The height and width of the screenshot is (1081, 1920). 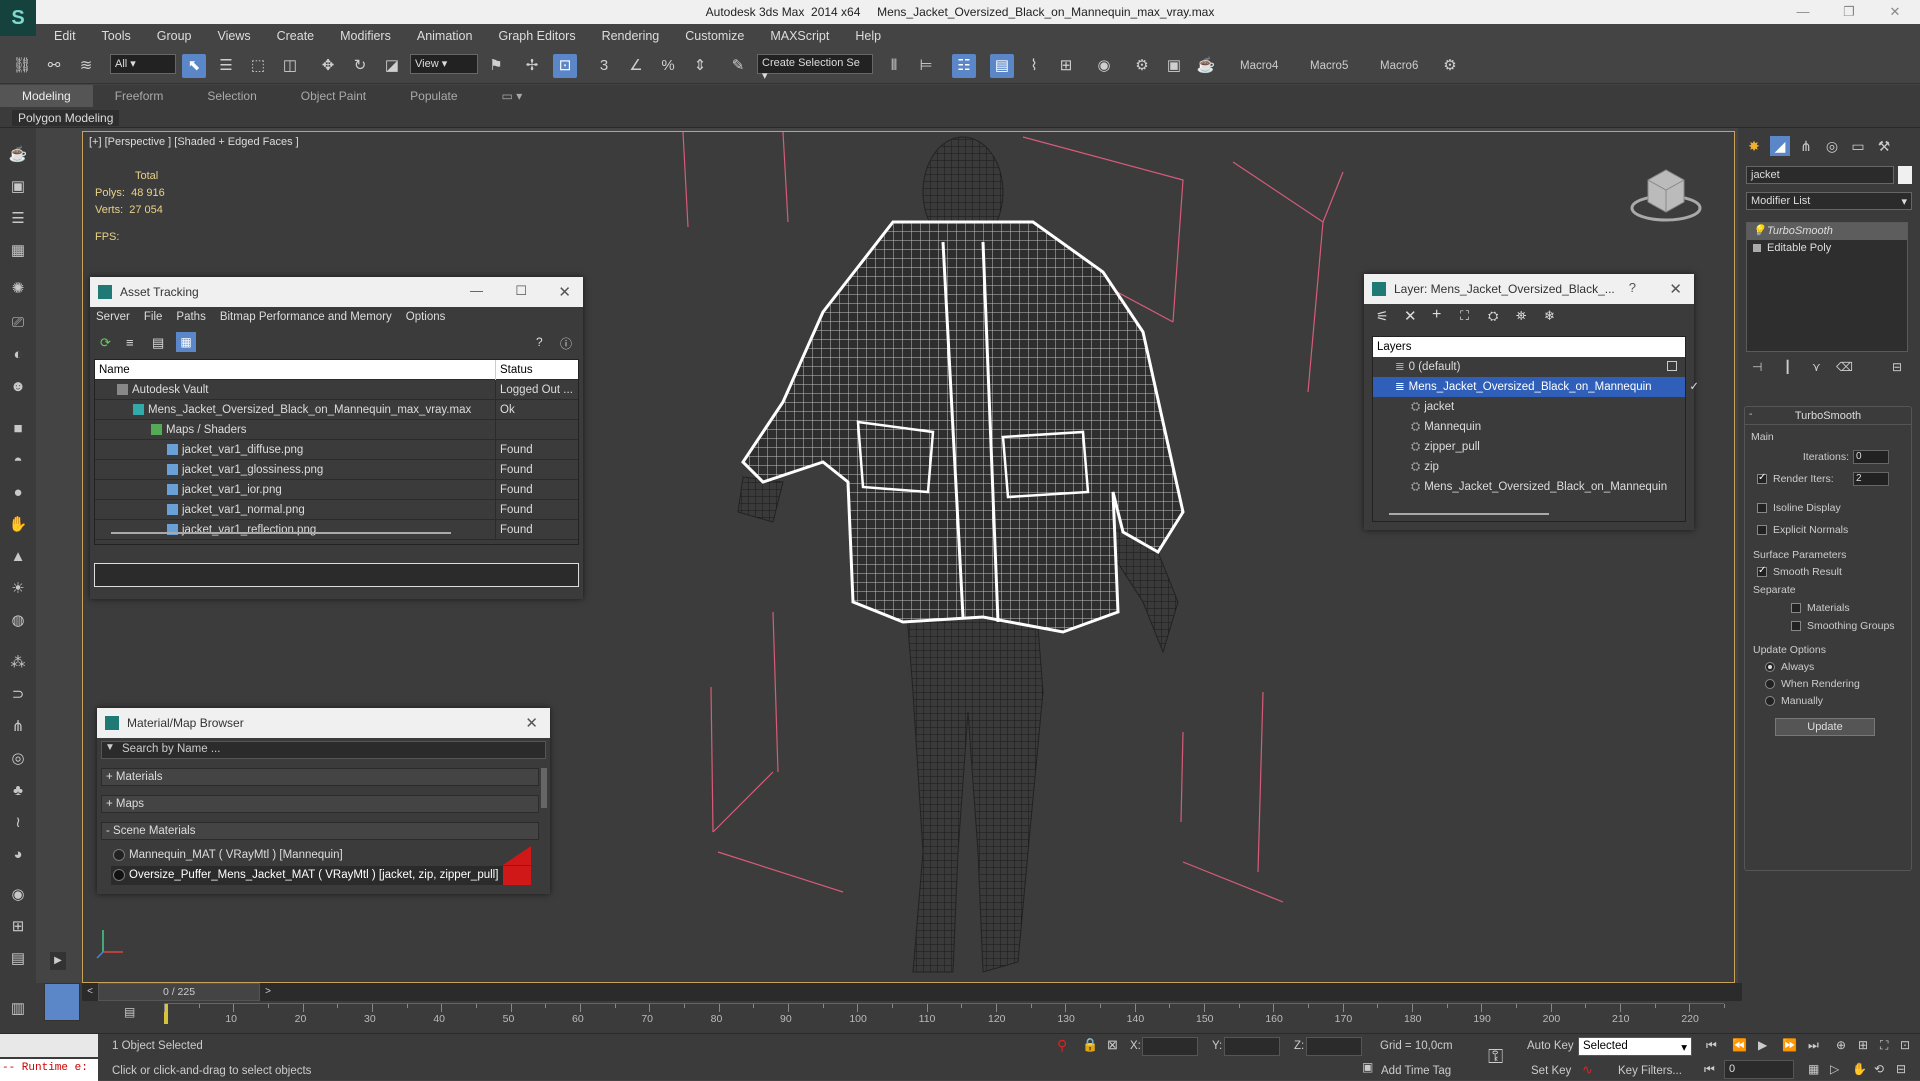 What do you see at coordinates (18, 219) in the screenshot?
I see `list-icon: ☰` at bounding box center [18, 219].